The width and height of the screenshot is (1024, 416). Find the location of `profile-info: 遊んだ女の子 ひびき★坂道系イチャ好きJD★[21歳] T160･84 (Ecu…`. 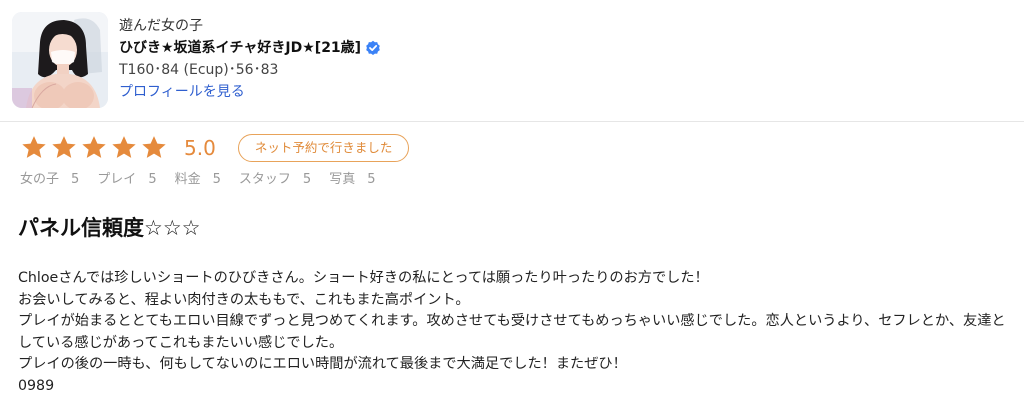

profile-info: 遊んだ女の子 ひびき★坂道系イチャ好きJD★[21歳] T160･84 (Ecu… is located at coordinates (250, 57).